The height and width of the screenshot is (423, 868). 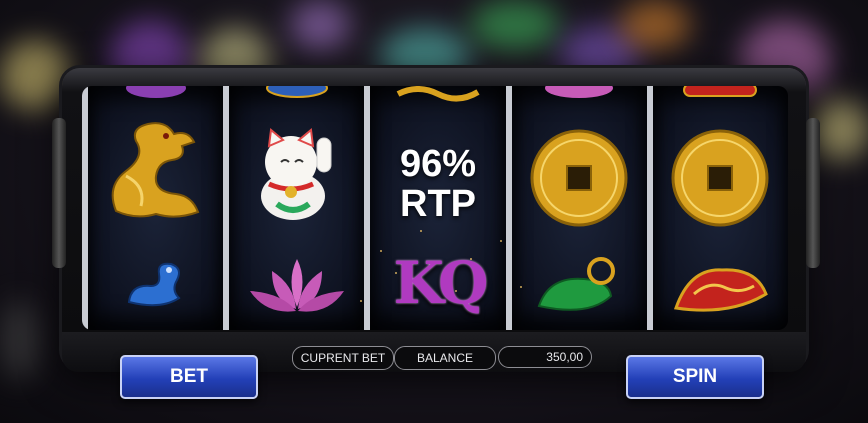 I want to click on balance-value: 350,00, so click(x=545, y=357).